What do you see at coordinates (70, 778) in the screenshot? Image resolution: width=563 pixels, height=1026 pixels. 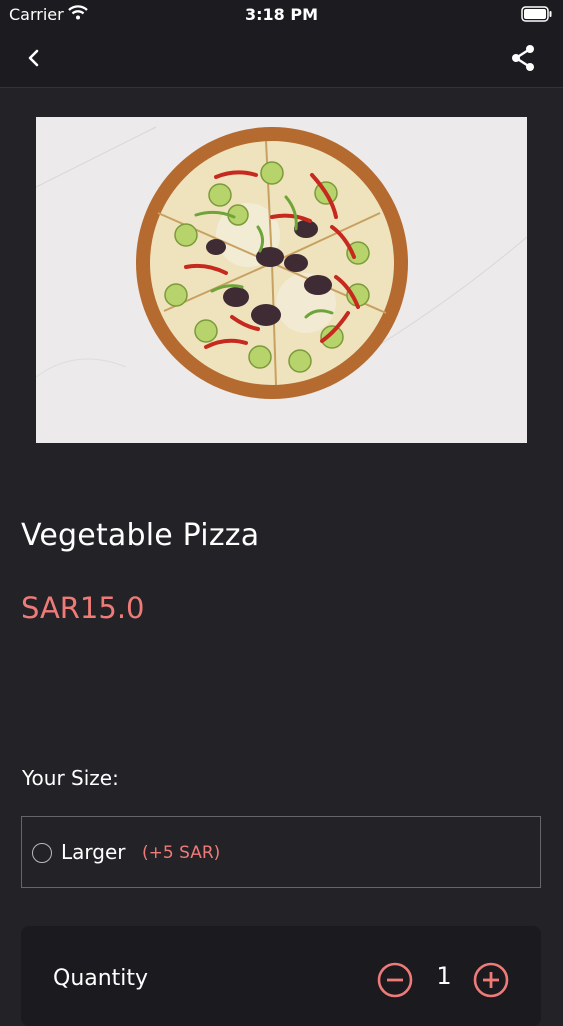 I see `size-section-label: Your Size:` at bounding box center [70, 778].